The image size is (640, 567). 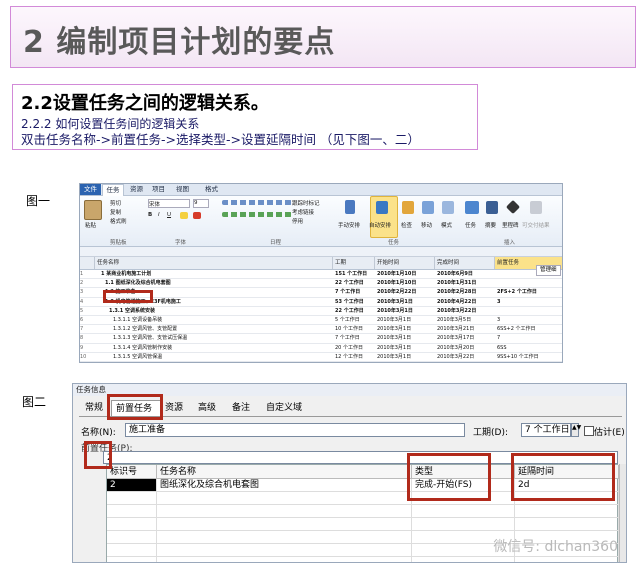 I want to click on underline-button: U, so click(x=169, y=215).